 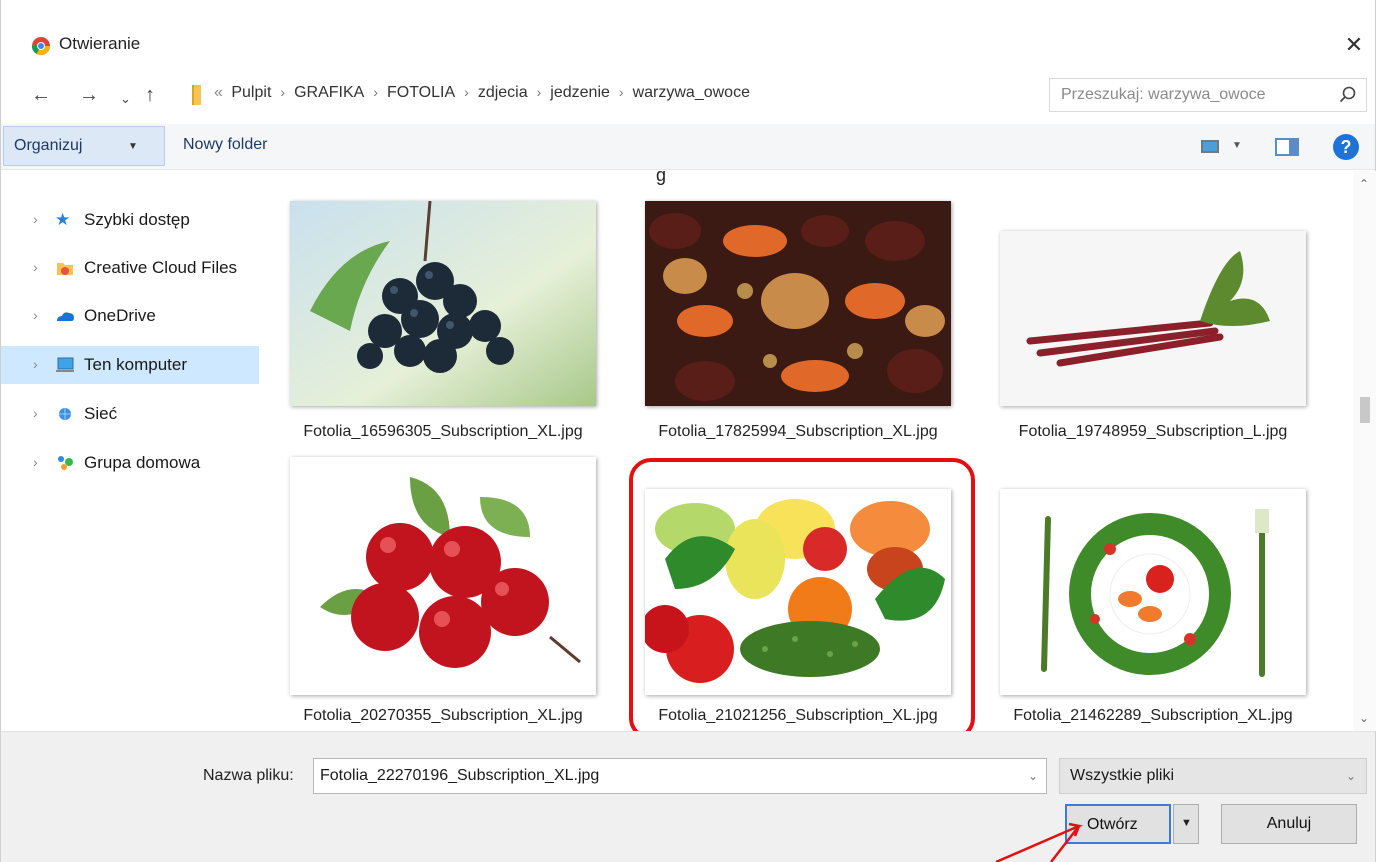 I want to click on file-item: Fotolia_19748959_Subscription_L.jpg, so click(x=1153, y=328).